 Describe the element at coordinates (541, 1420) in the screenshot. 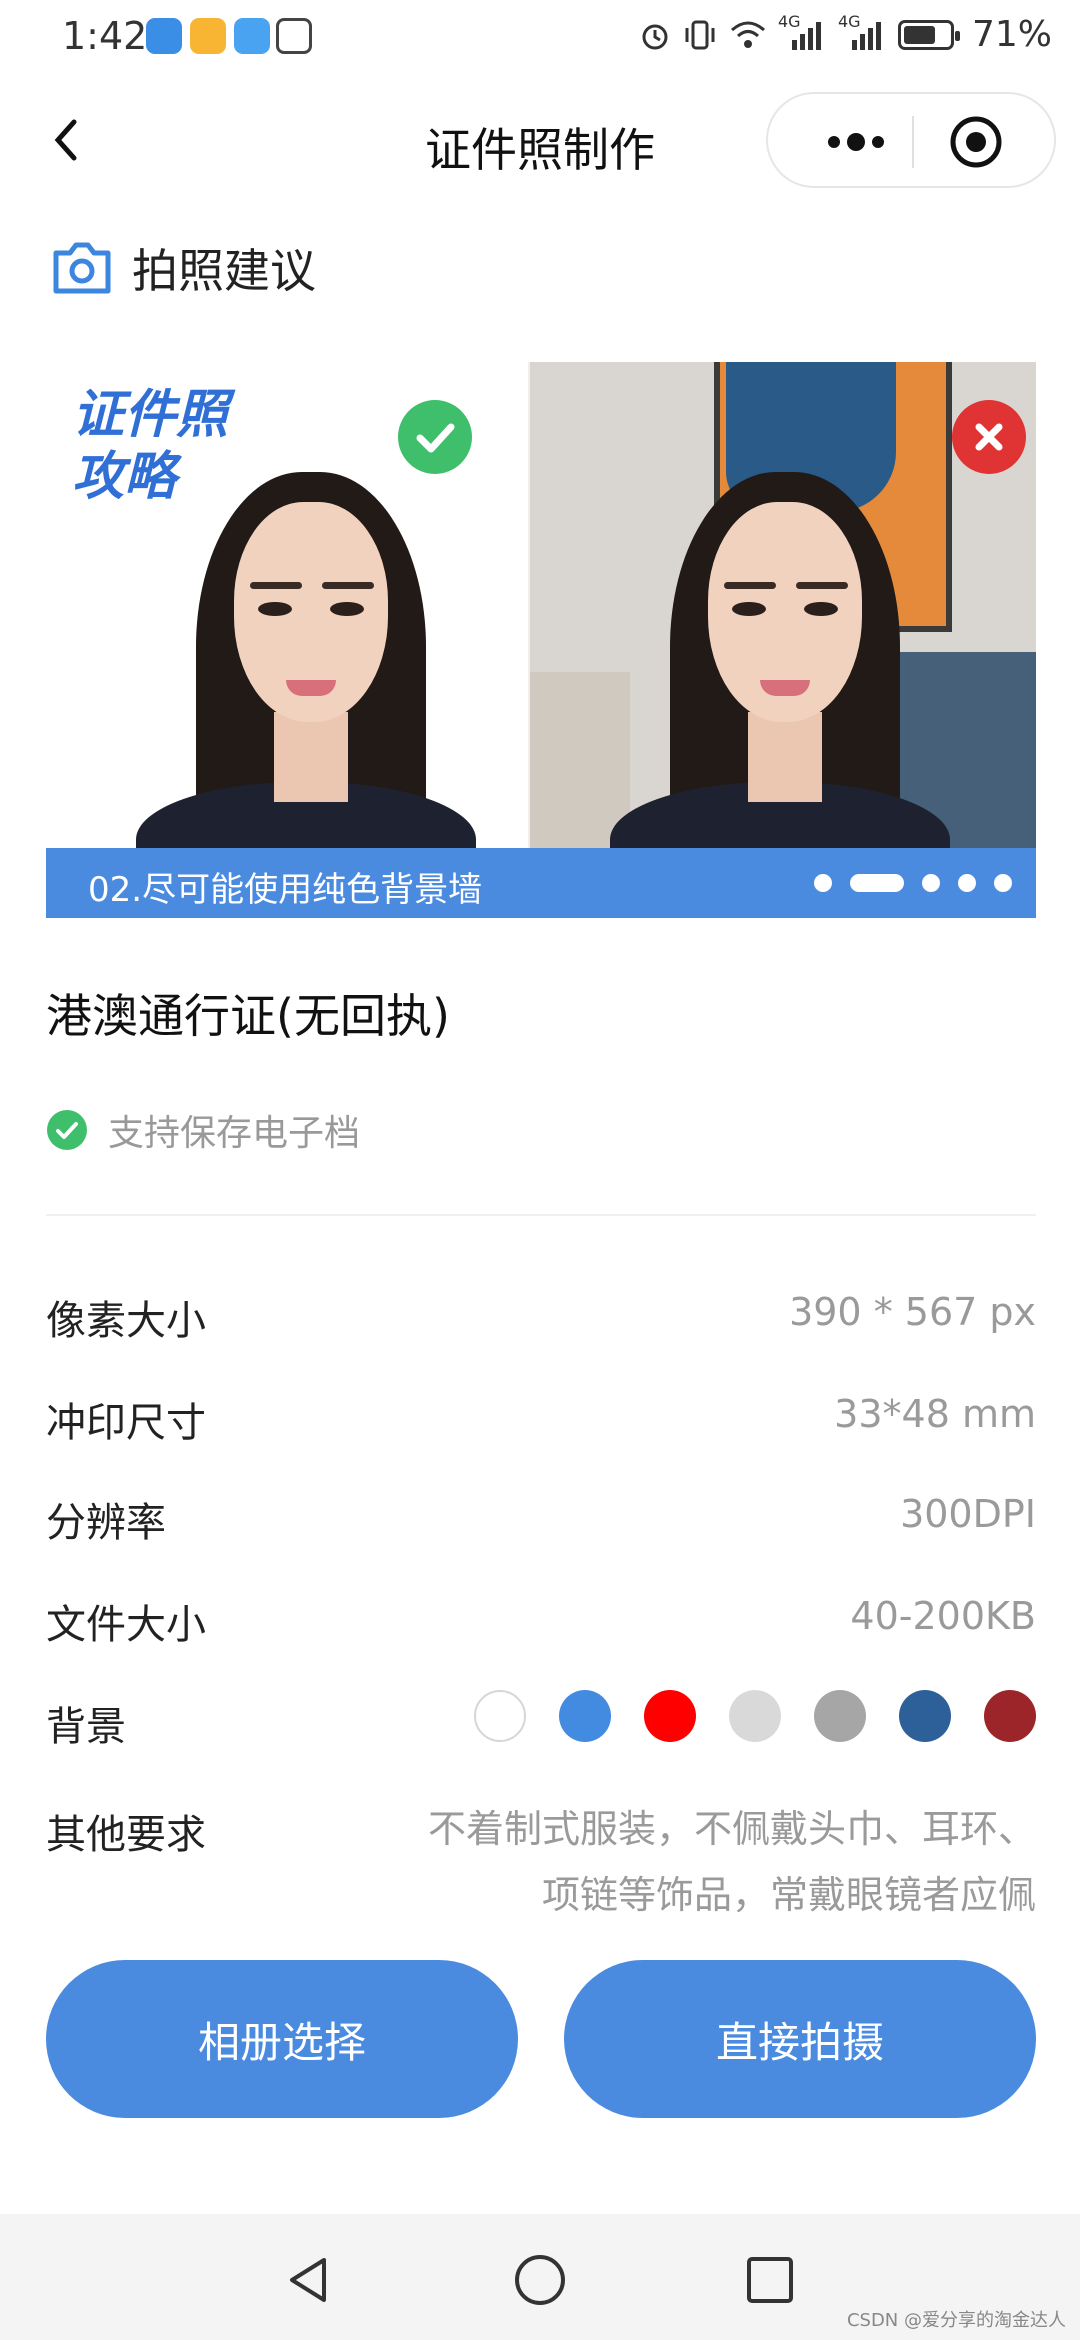

I see `spec-row-print-size: 冲印尺寸 33*48 mm` at that location.